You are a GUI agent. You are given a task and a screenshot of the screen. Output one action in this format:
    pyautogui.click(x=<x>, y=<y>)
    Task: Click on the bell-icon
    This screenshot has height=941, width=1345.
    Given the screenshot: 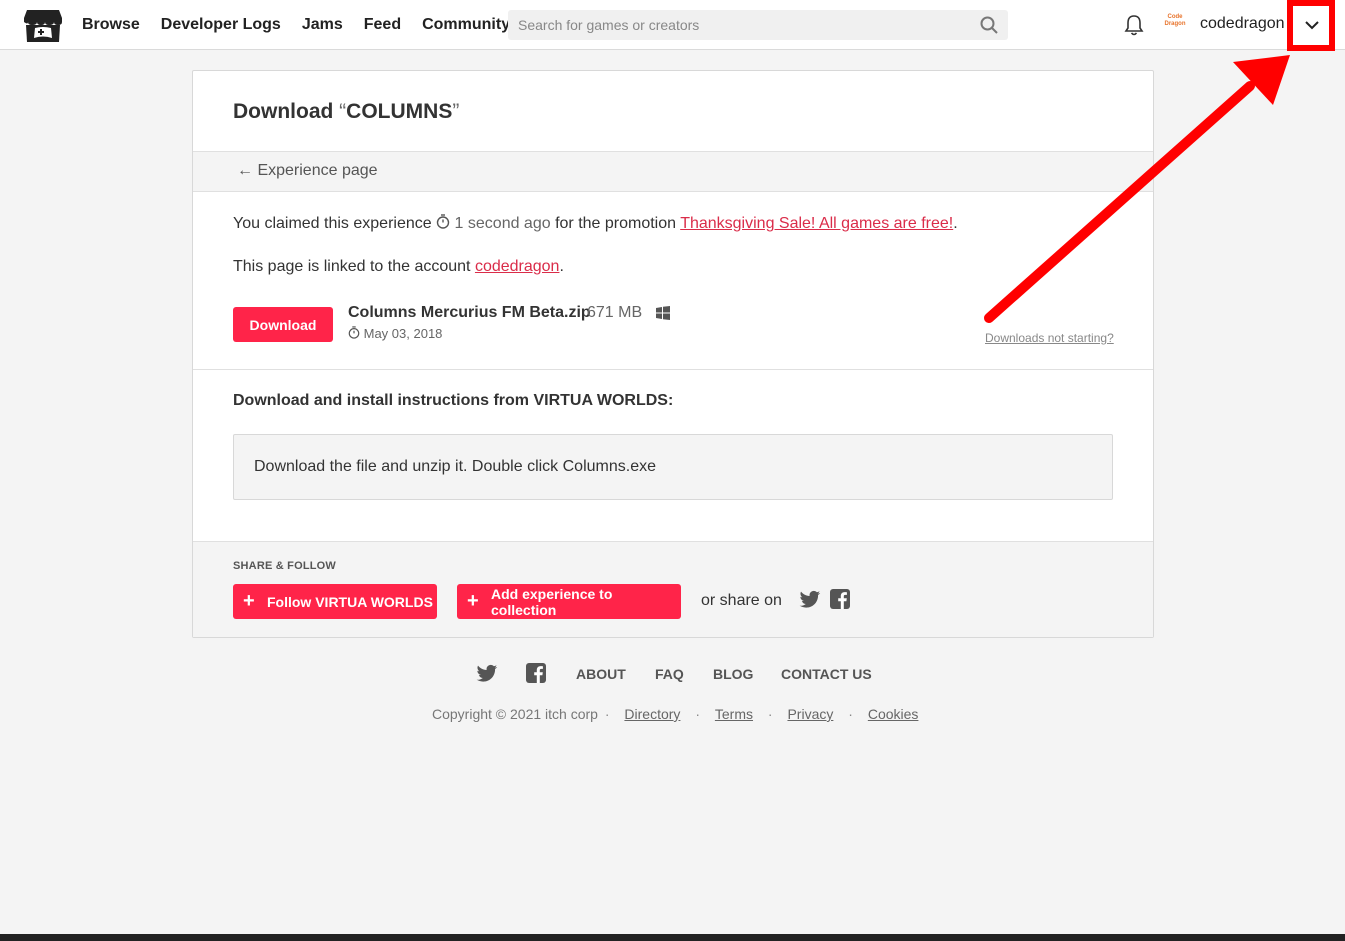 What is the action you would take?
    pyautogui.click(x=1134, y=25)
    